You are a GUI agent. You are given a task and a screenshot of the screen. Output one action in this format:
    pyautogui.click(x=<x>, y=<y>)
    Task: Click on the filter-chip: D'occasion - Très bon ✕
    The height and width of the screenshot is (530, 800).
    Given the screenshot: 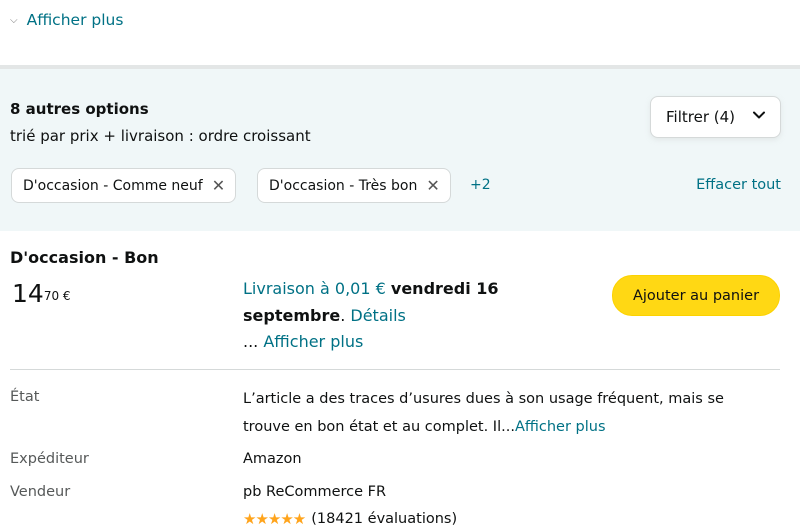 What is the action you would take?
    pyautogui.click(x=354, y=185)
    